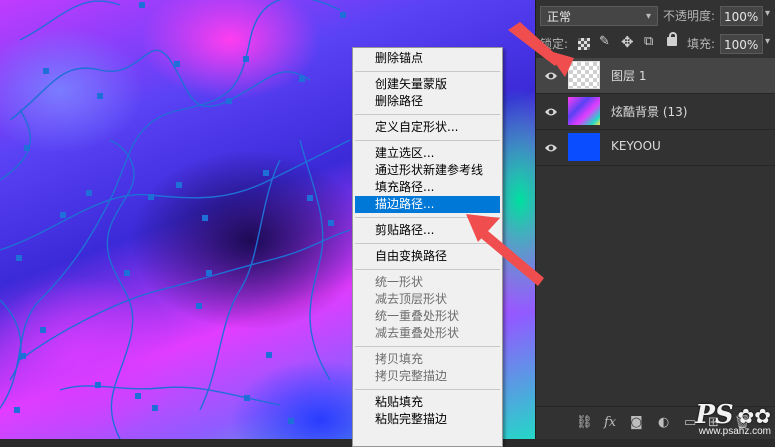  Describe the element at coordinates (427, 84) in the screenshot. I see `menu-item: 创建矢量蒙版` at that location.